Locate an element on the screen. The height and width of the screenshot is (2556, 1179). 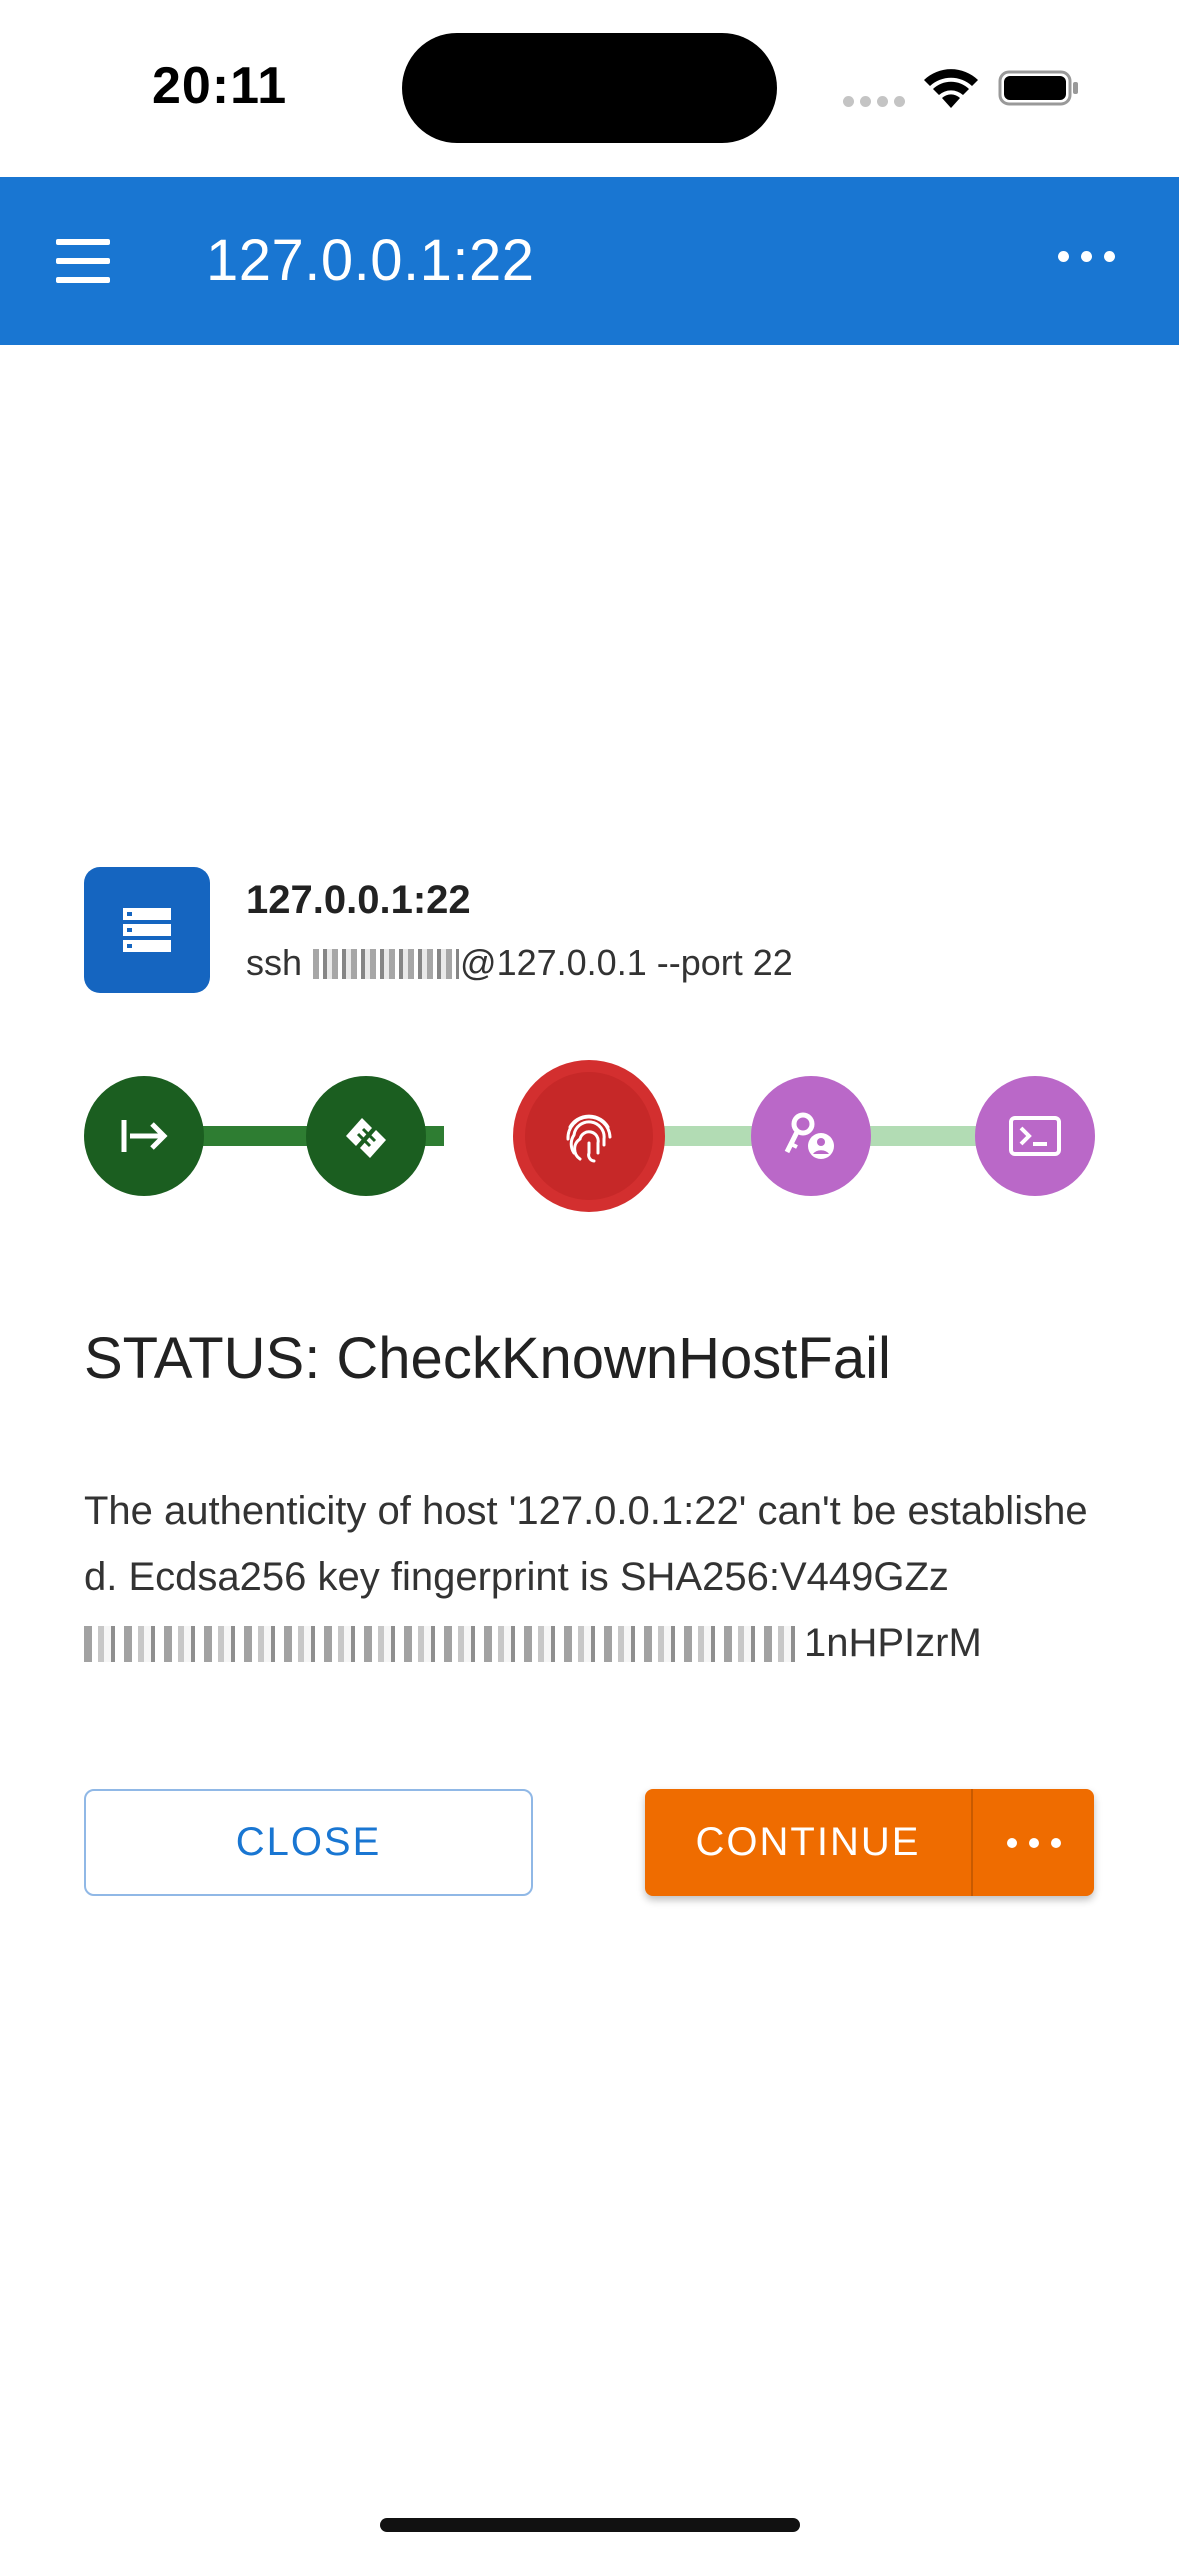
redacted-fingerprint is located at coordinates (444, 1644).